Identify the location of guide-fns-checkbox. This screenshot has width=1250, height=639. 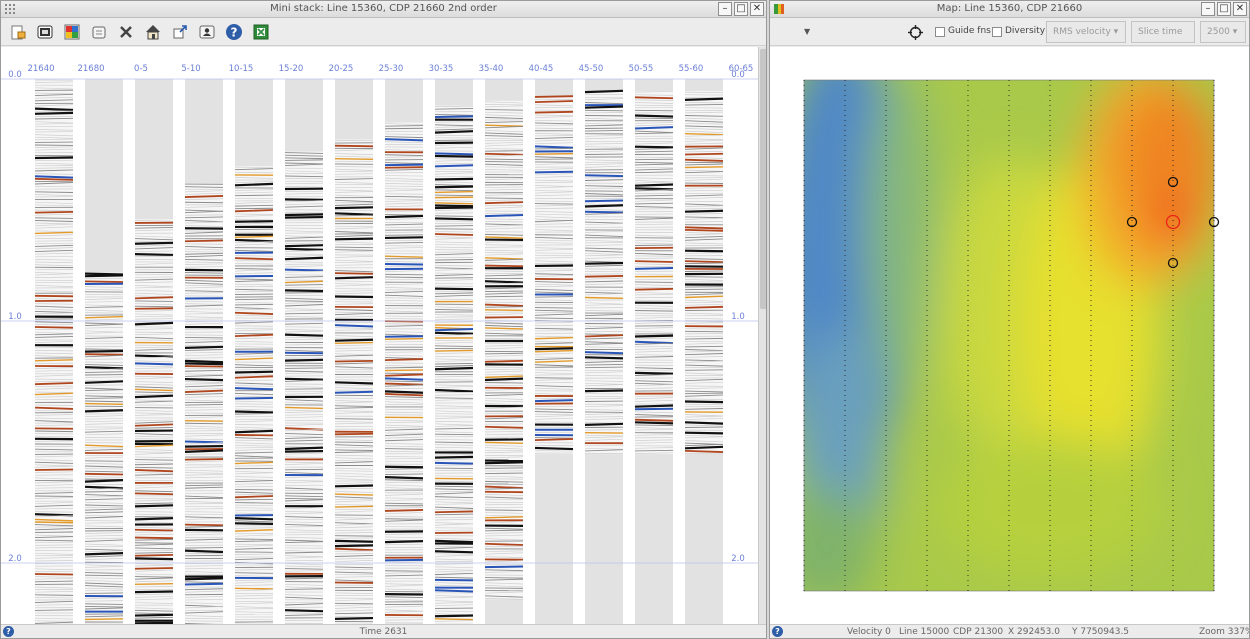
(940, 32).